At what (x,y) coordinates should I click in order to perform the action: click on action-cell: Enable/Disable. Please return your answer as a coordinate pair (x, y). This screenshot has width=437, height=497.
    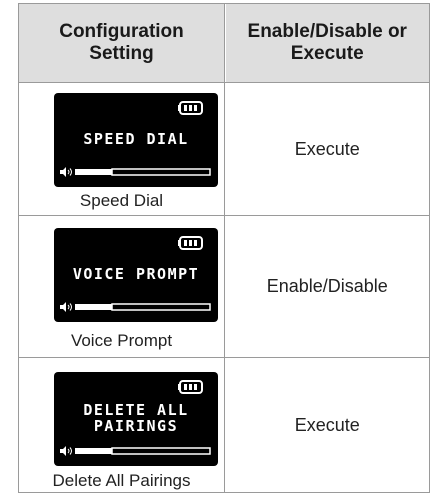
    Looking at the image, I should click on (328, 286).